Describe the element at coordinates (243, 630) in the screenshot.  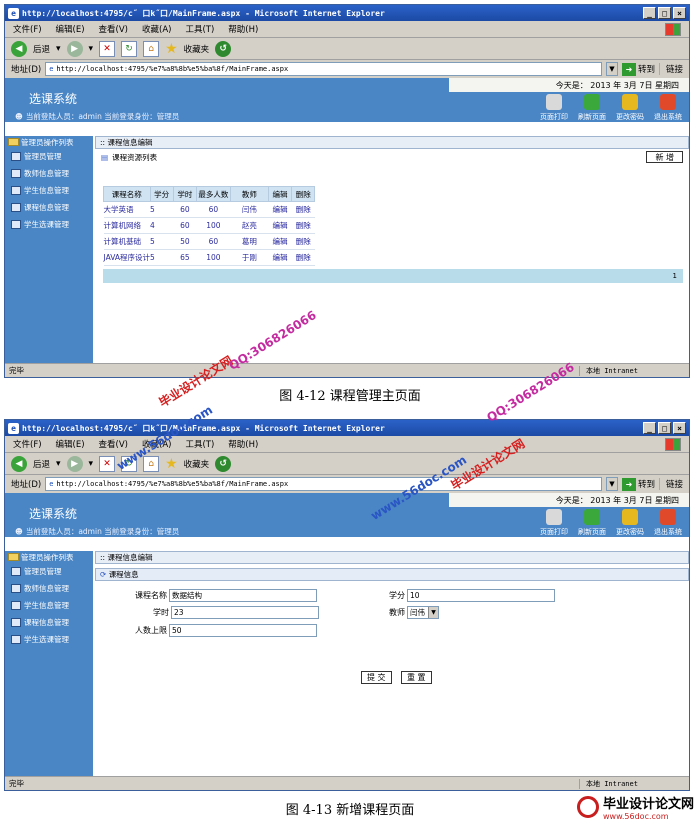
I see `limit-input: 50` at that location.